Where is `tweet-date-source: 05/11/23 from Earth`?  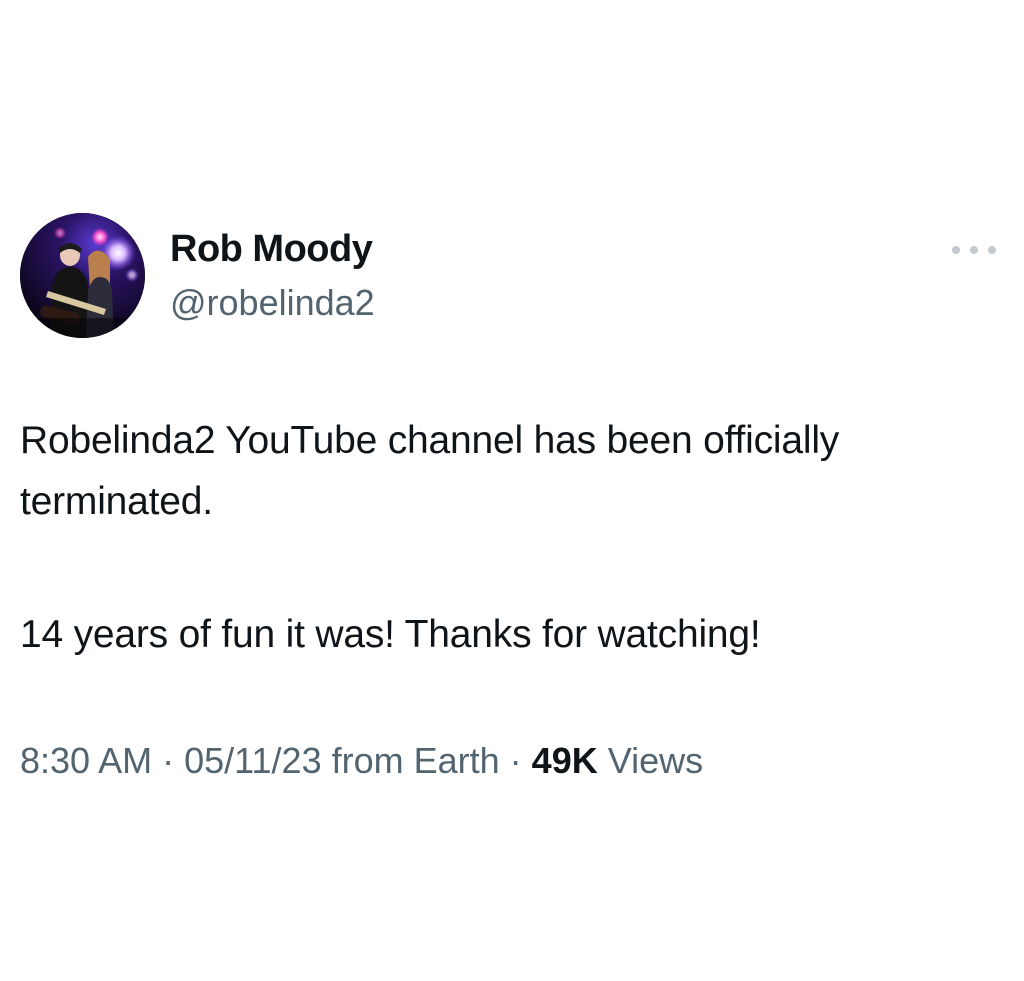
tweet-date-source: 05/11/23 from Earth is located at coordinates (342, 760).